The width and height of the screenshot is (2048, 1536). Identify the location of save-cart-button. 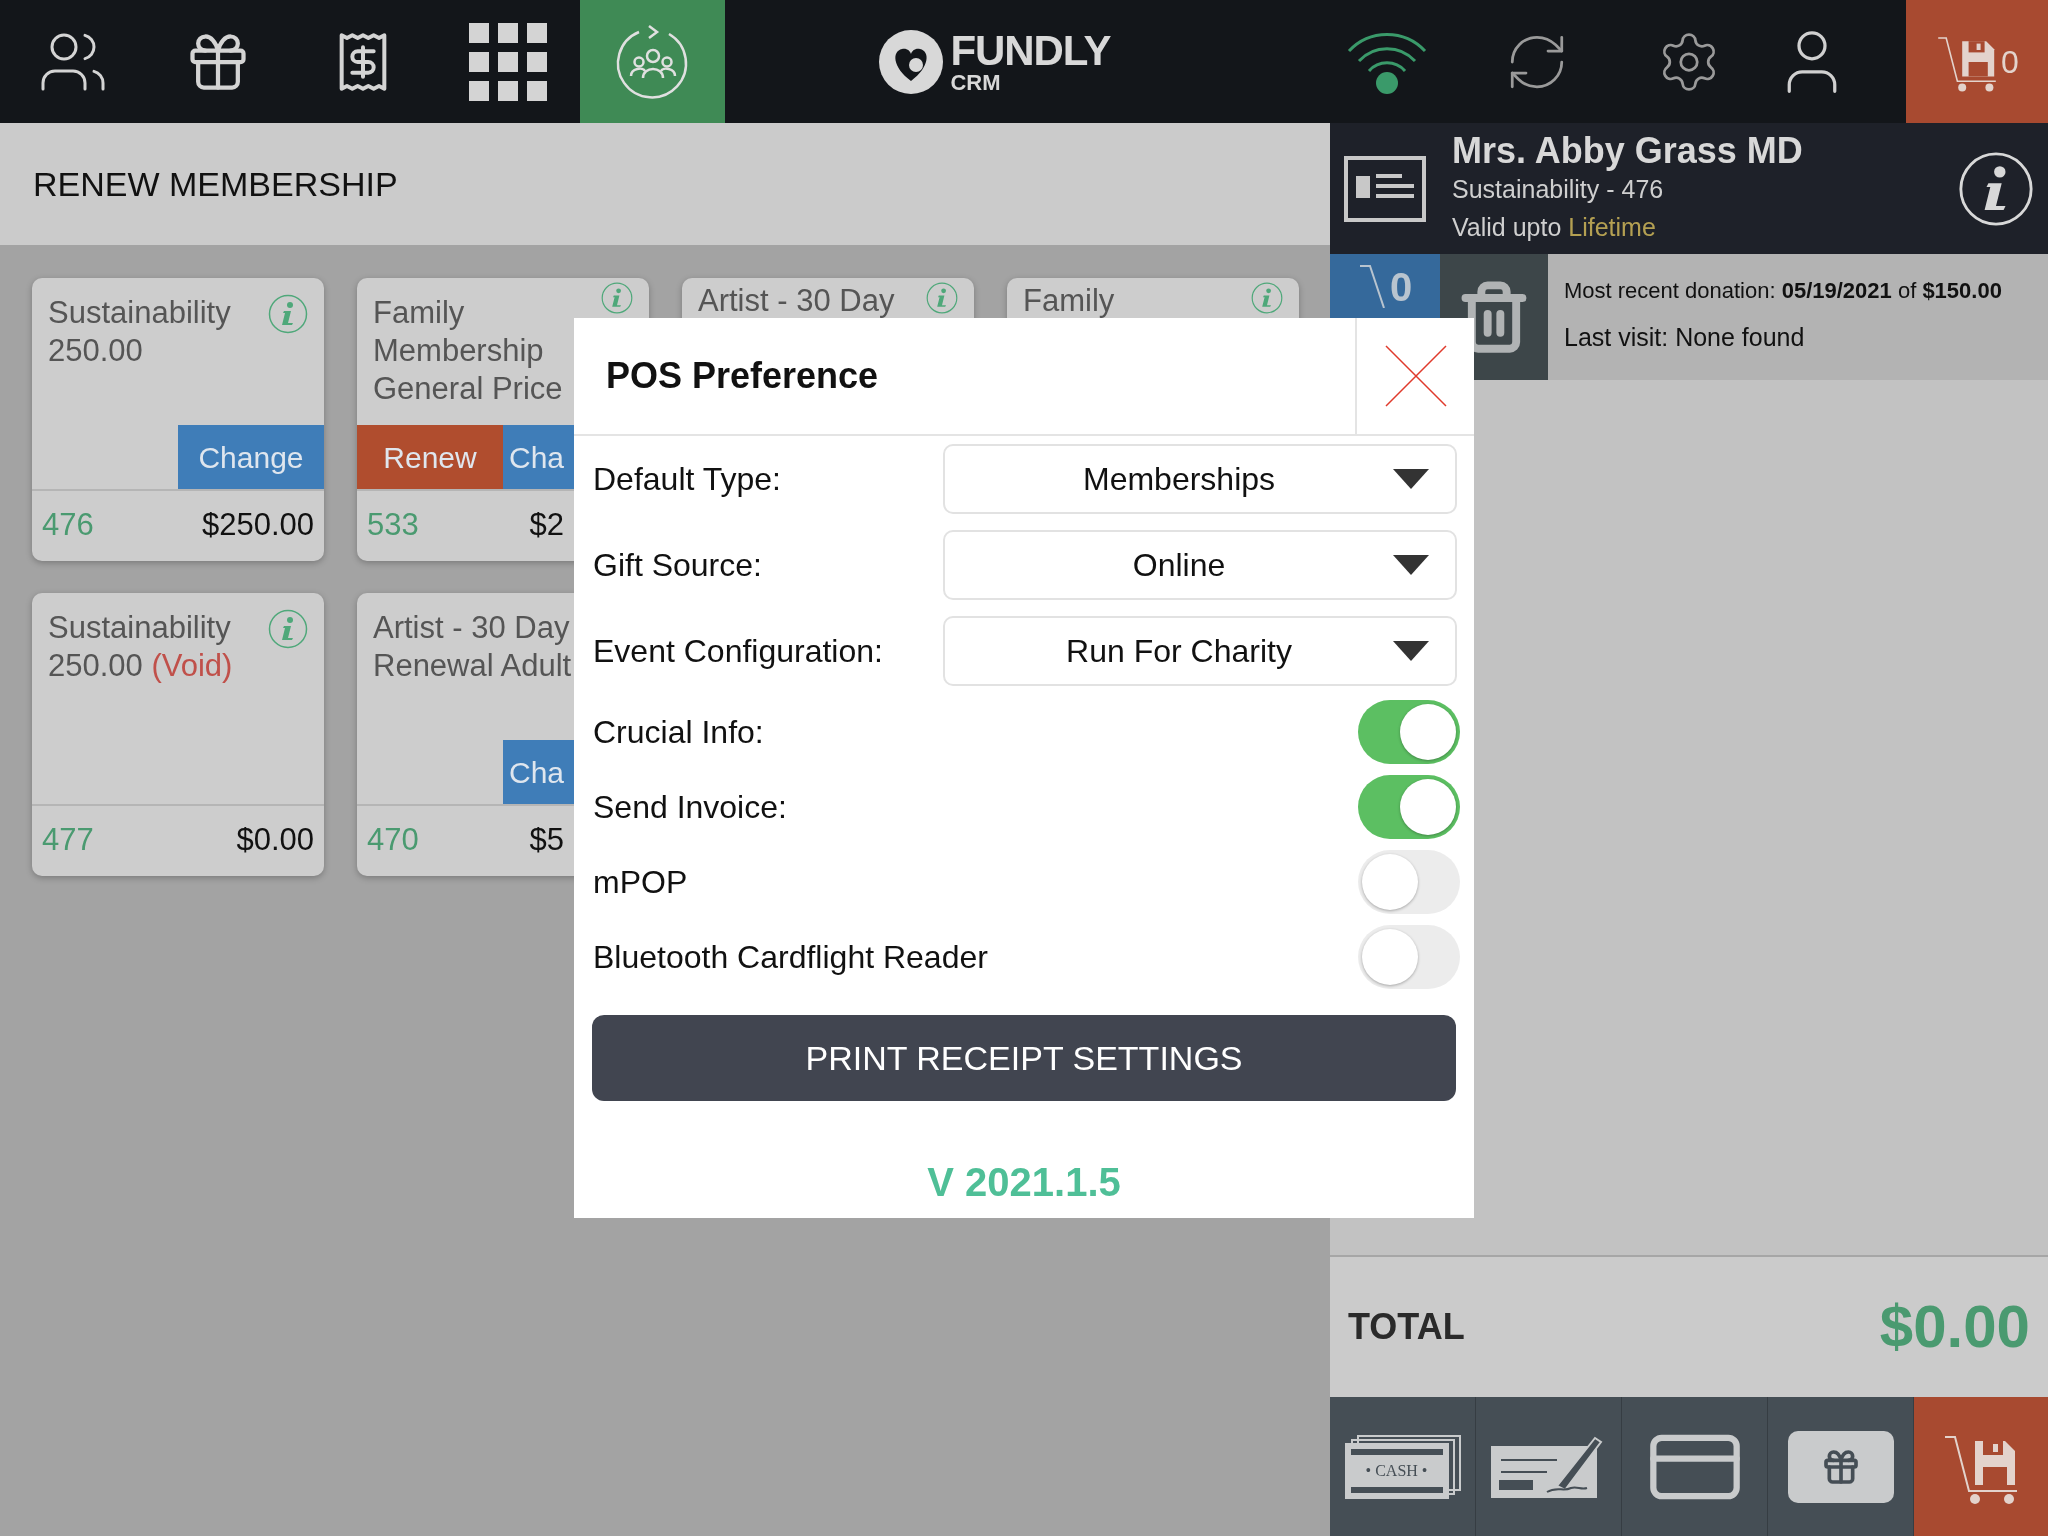
(1981, 1466).